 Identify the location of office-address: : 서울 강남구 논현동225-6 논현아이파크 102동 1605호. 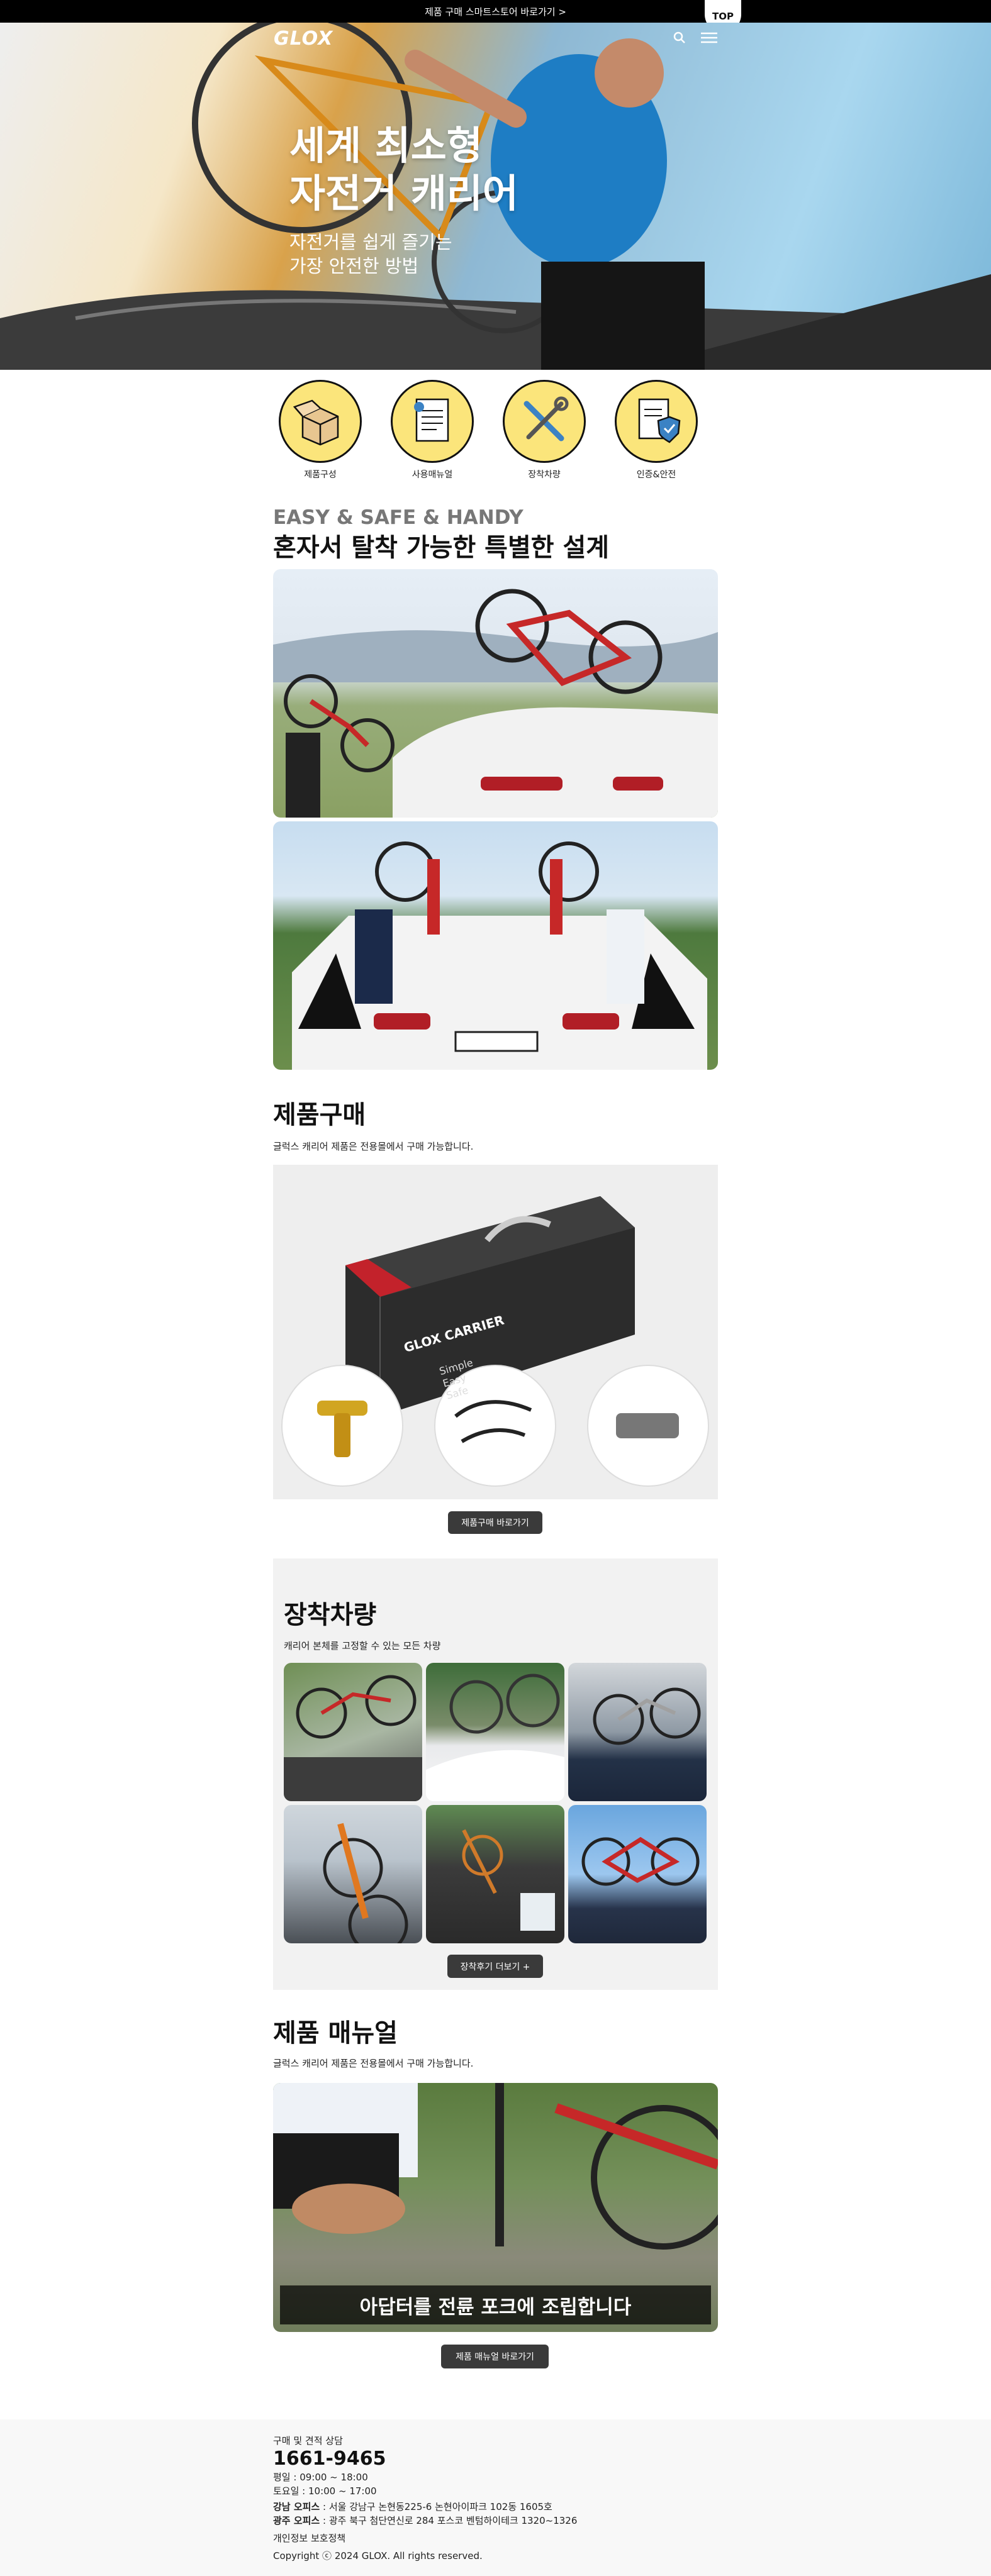
(436, 2506).